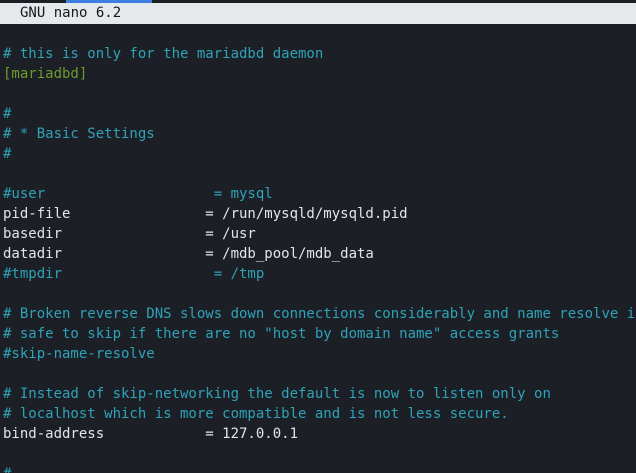 This screenshot has width=636, height=473. I want to click on editor-line-9: pid-file = /run/mysqld/mysqld.pid, so click(319, 214).